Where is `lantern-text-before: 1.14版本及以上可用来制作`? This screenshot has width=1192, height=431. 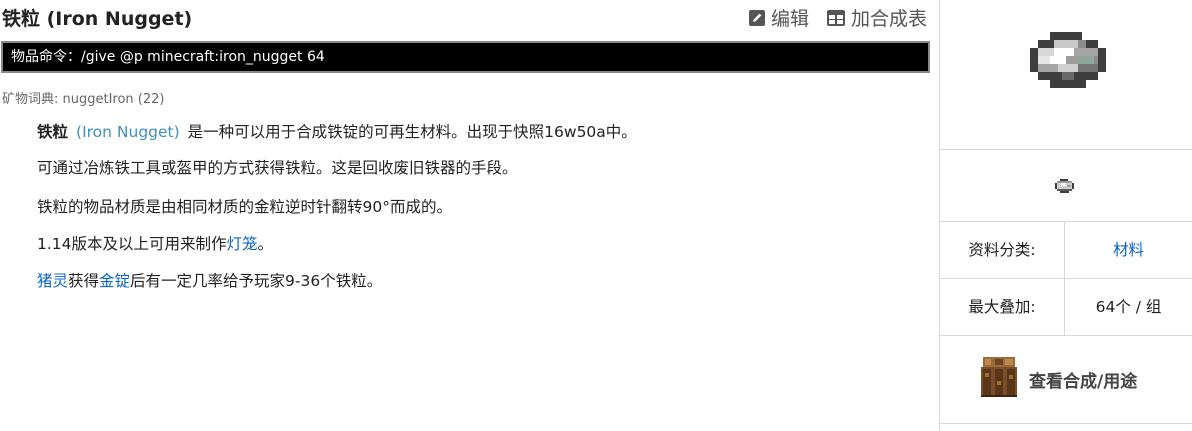
lantern-text-before: 1.14版本及以上可用来制作 is located at coordinates (132, 244).